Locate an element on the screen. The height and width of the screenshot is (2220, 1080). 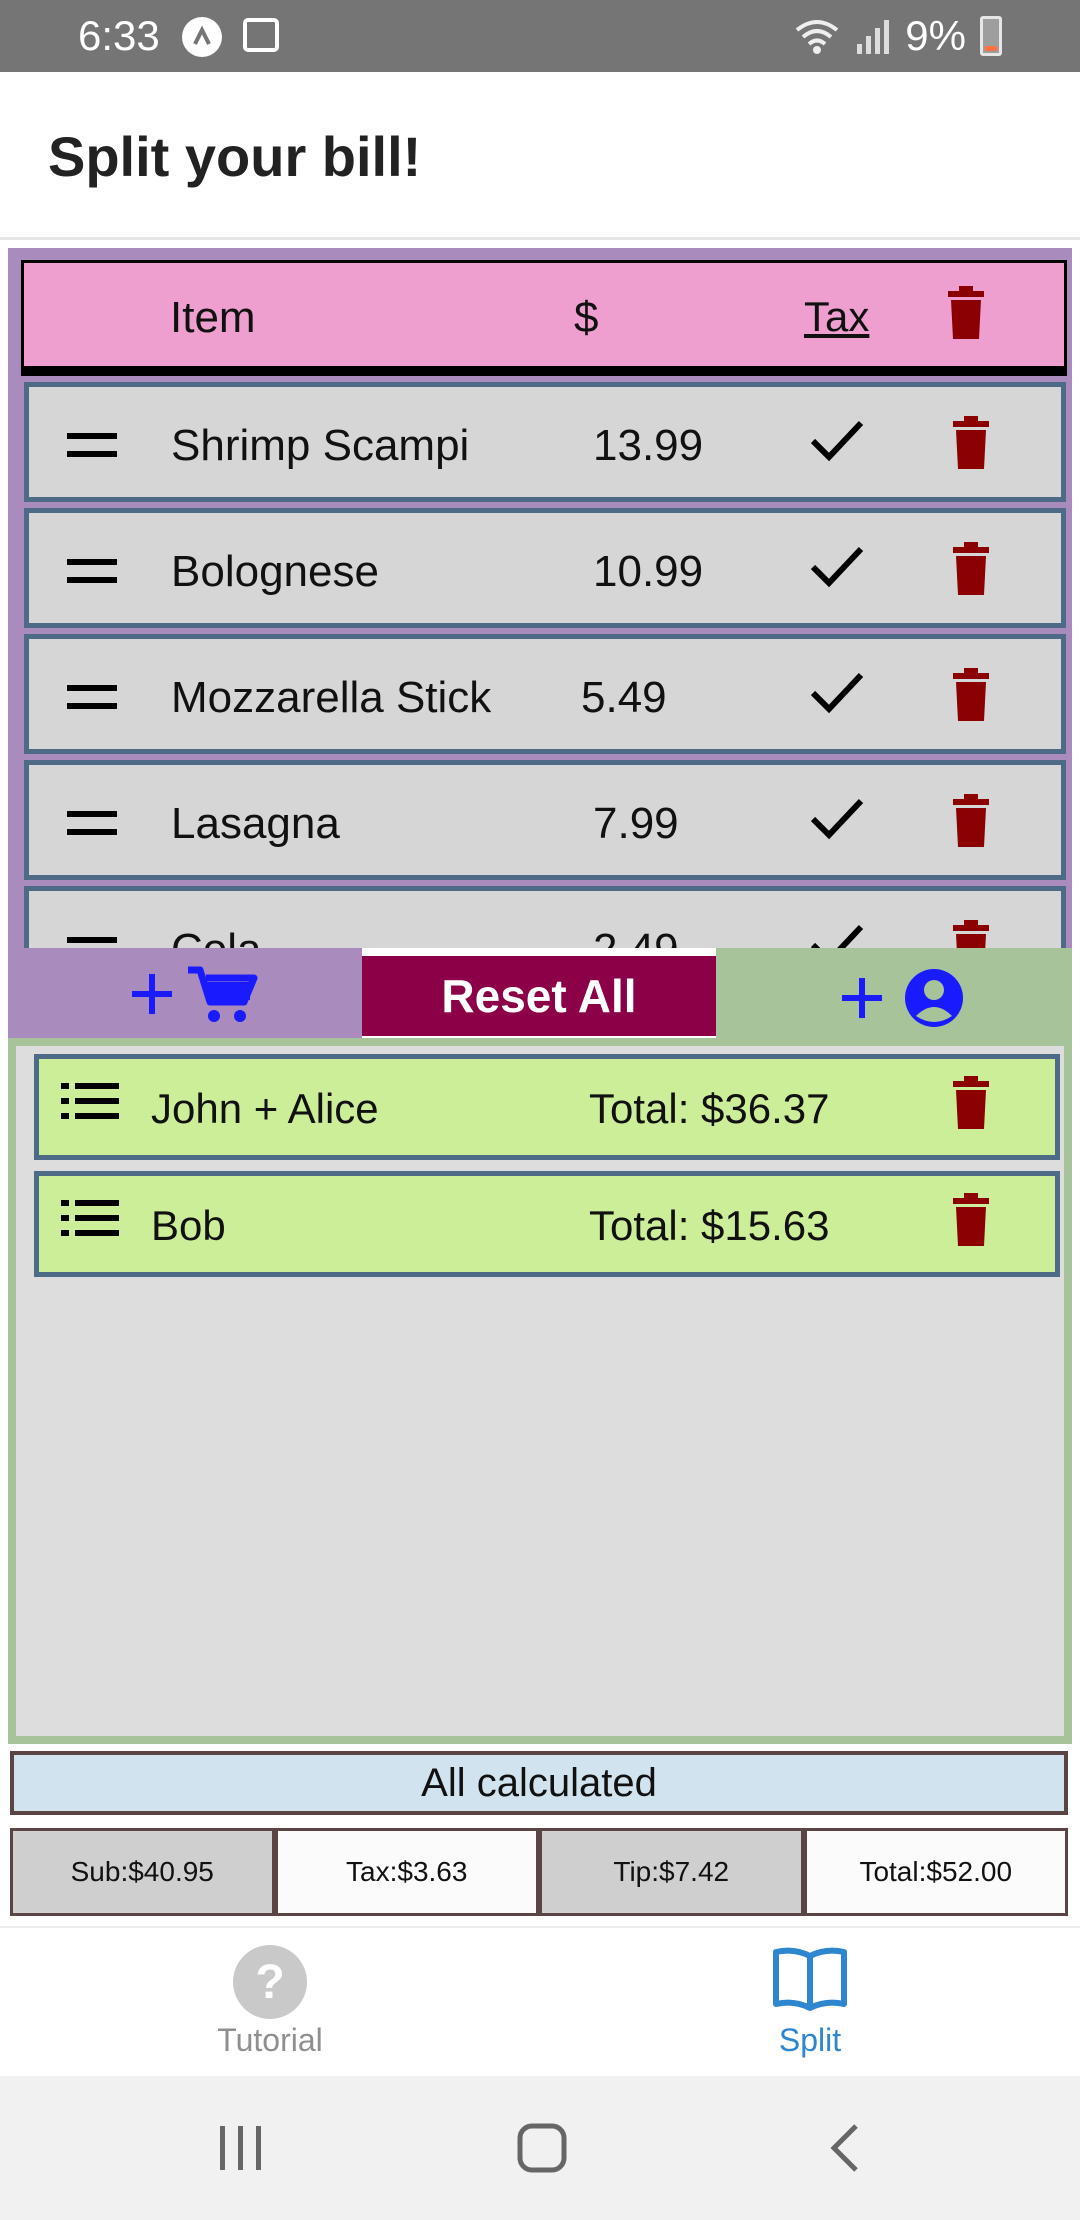
item-row: Bolognese 10.99 is located at coordinates (545, 568).